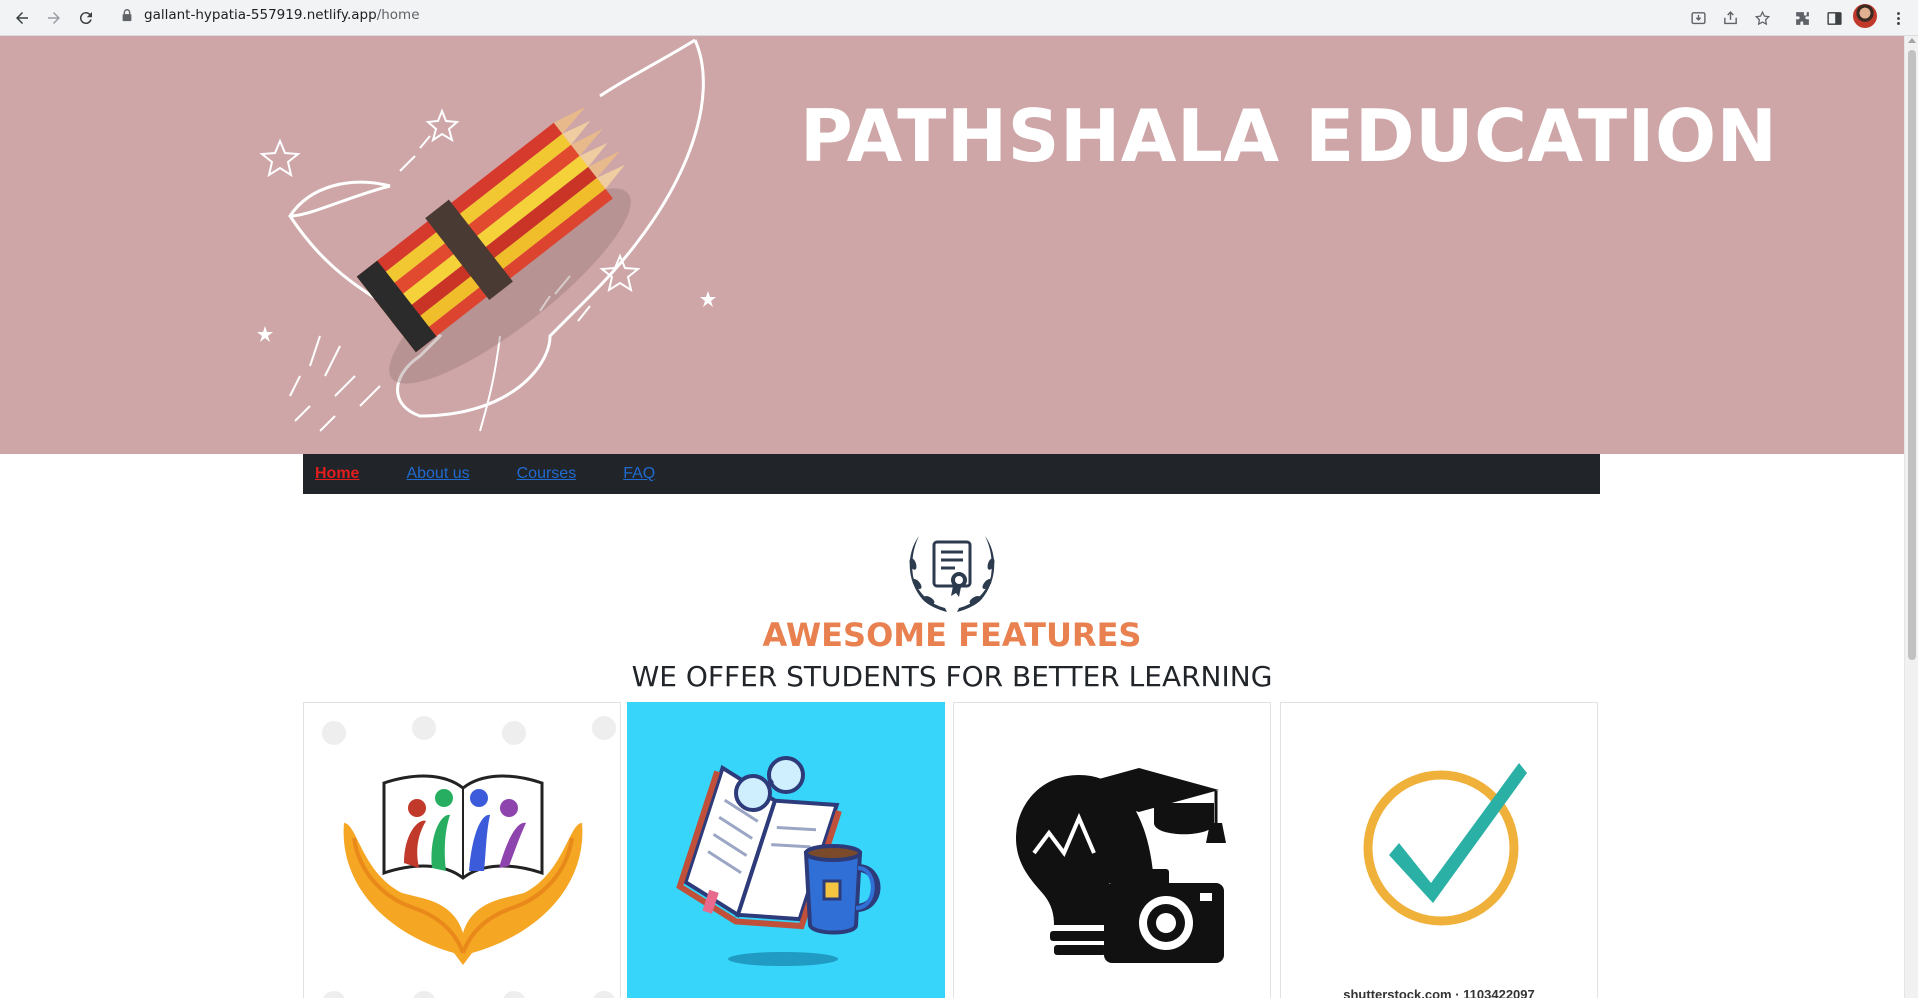  I want to click on menu-kebab-icon, so click(1898, 18).